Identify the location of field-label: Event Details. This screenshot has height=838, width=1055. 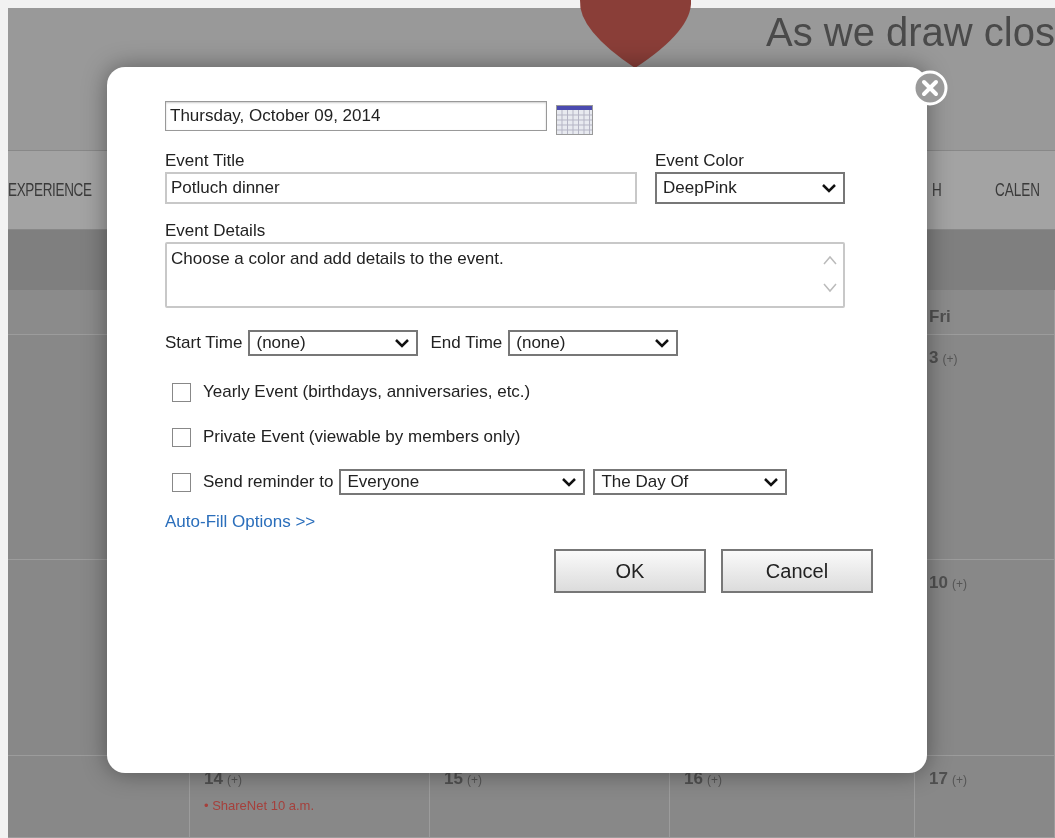
(216, 231).